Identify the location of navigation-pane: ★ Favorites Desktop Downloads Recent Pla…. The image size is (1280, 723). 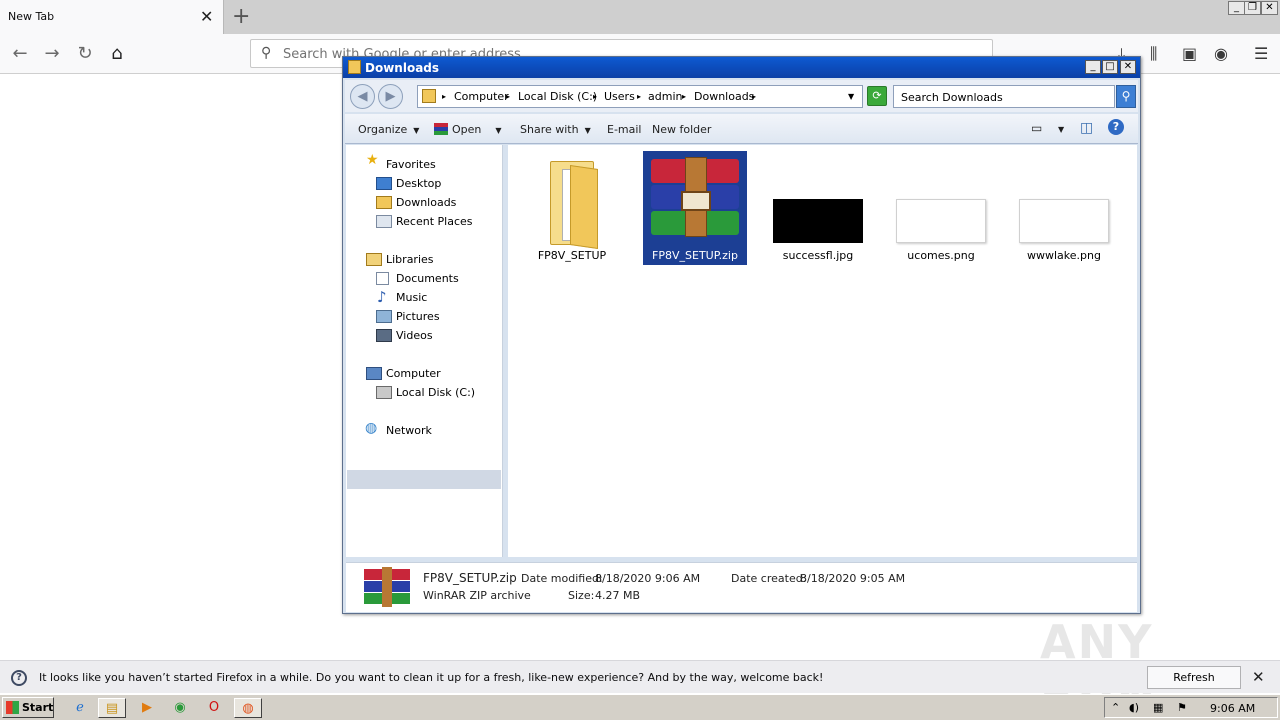
(424, 351).